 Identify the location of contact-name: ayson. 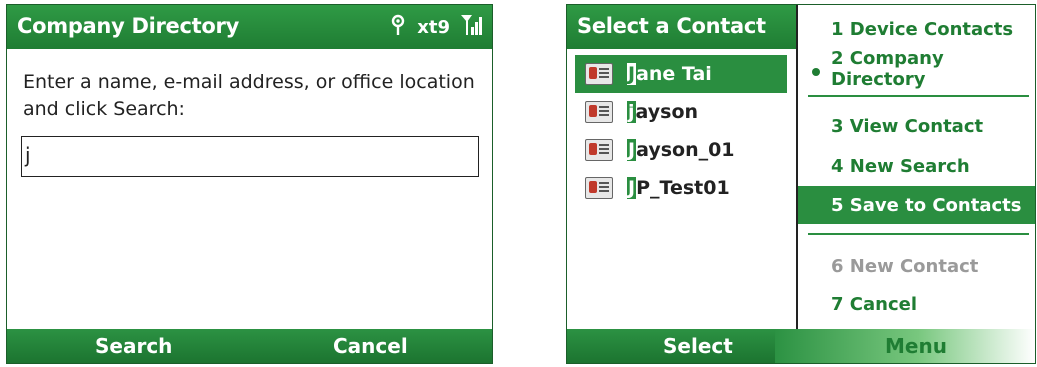
(667, 112).